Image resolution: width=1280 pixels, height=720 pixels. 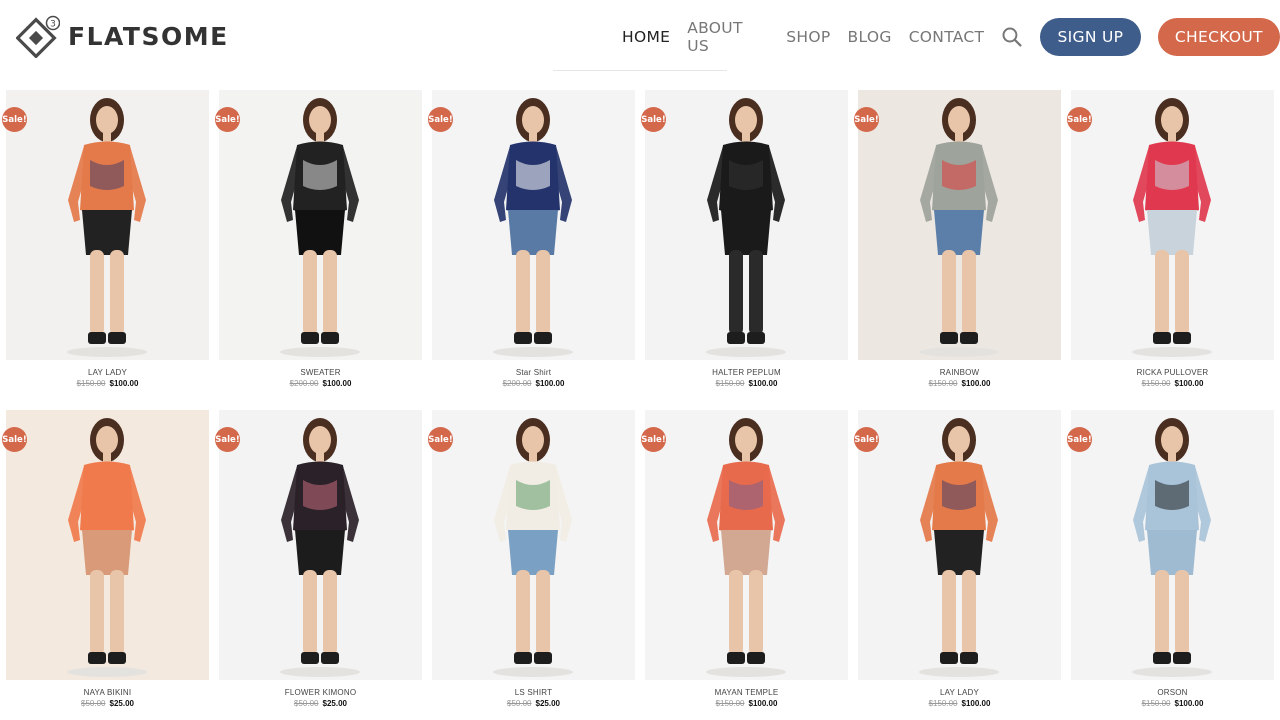 What do you see at coordinates (320, 692) in the screenshot?
I see `product-name: FLOWER KIMONO` at bounding box center [320, 692].